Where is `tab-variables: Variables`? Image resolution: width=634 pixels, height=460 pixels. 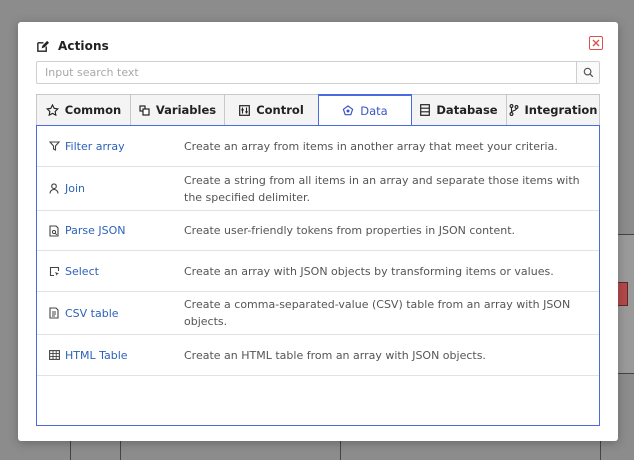 tab-variables: Variables is located at coordinates (177, 110).